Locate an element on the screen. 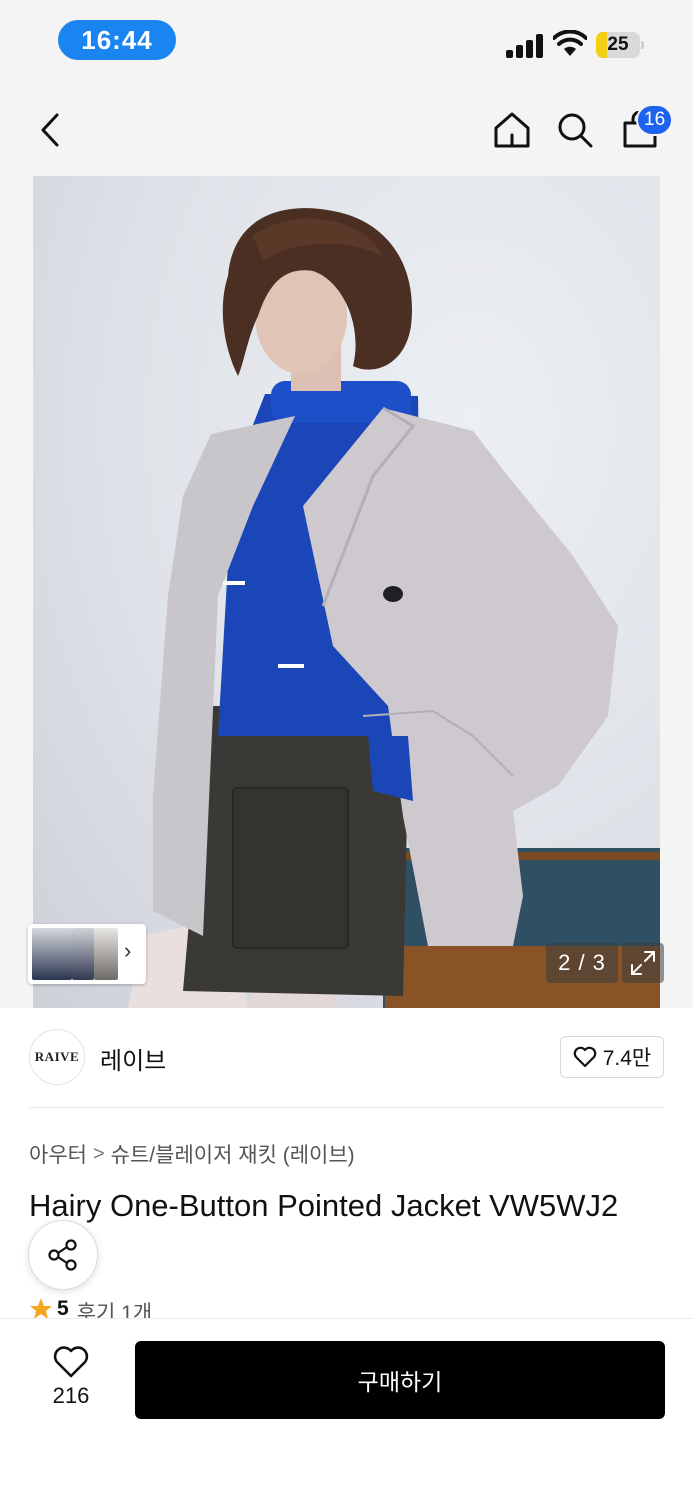 This screenshot has width=693, height=1500. home-button is located at coordinates (512, 130).